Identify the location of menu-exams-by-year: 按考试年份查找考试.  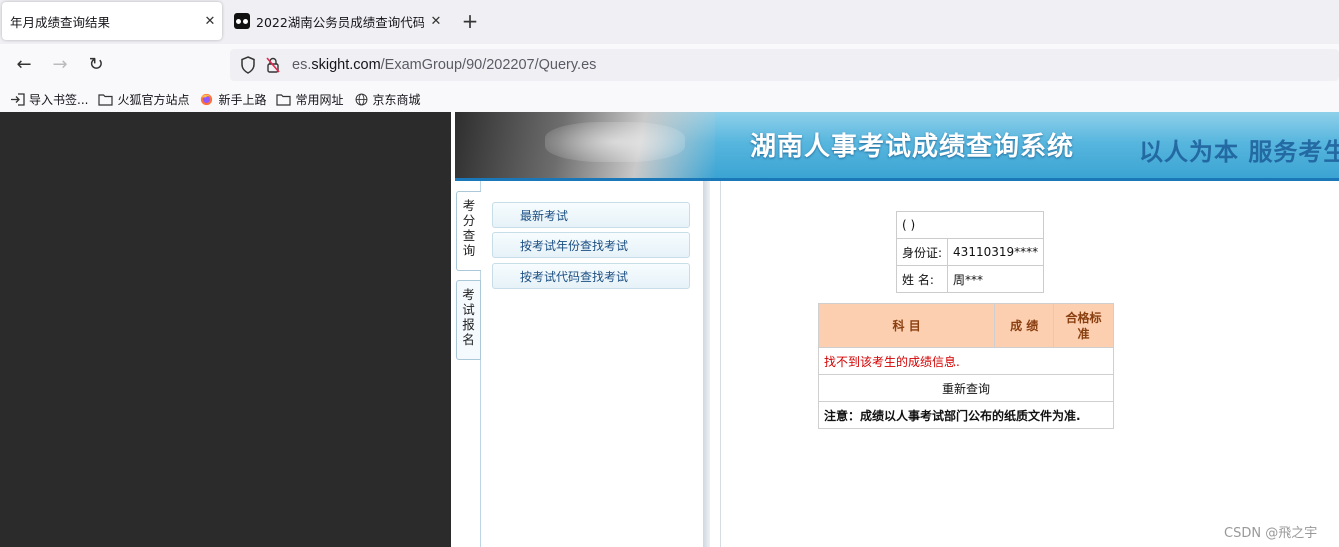
(591, 245).